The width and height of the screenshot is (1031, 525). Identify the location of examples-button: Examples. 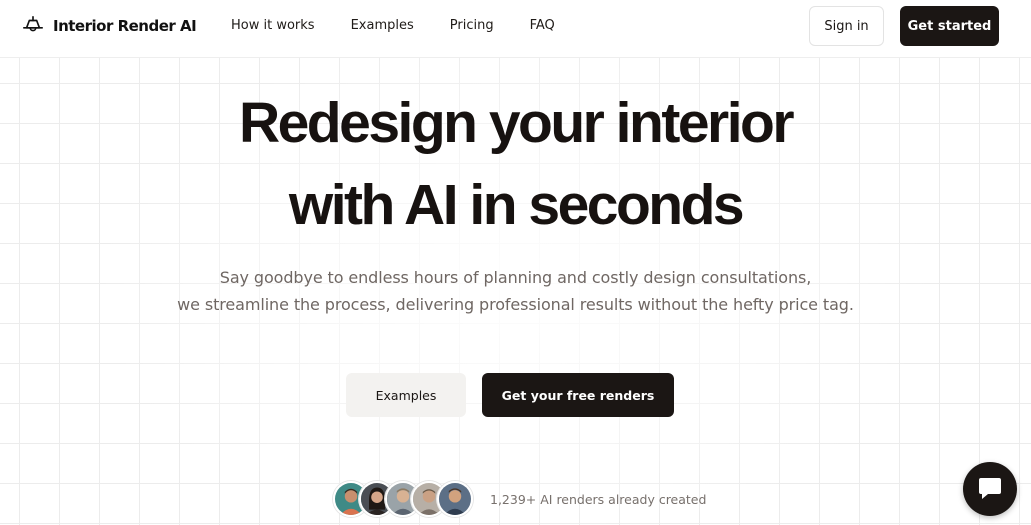
(406, 395).